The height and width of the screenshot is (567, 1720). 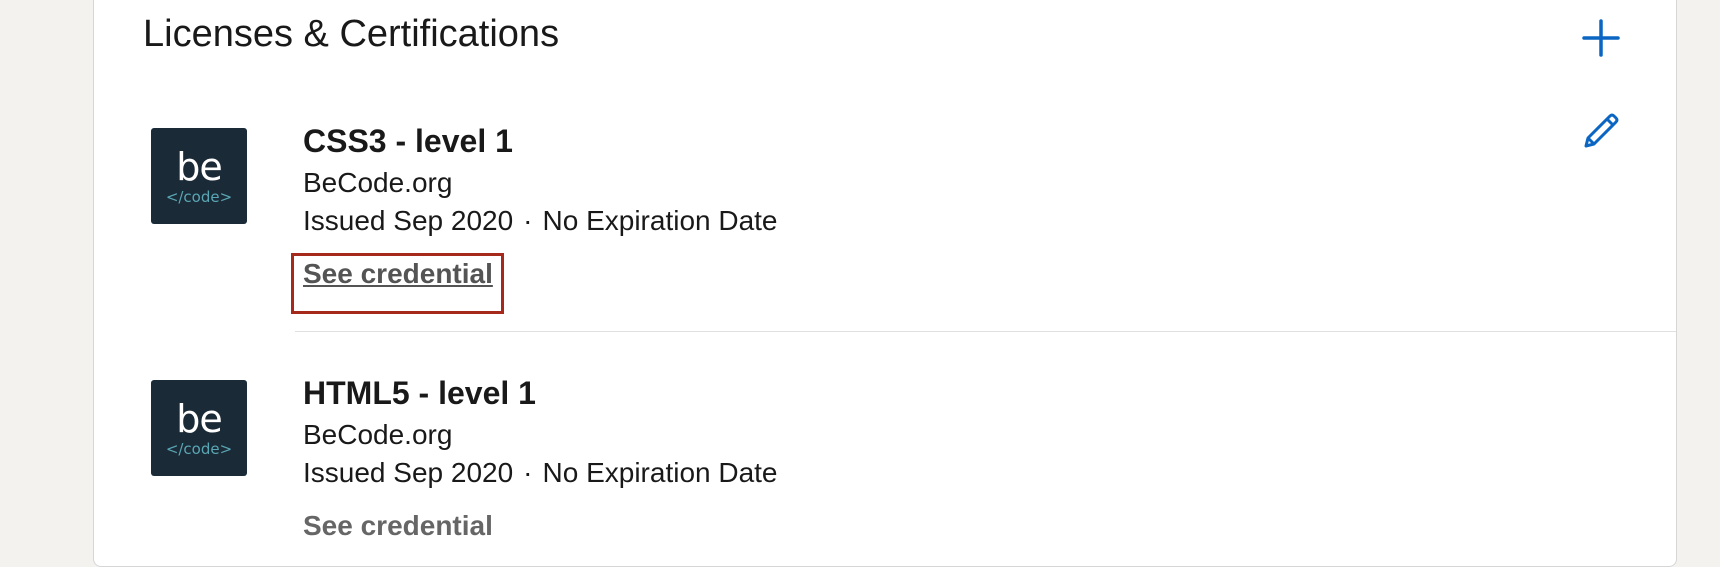 I want to click on pencil-icon, so click(x=1601, y=130).